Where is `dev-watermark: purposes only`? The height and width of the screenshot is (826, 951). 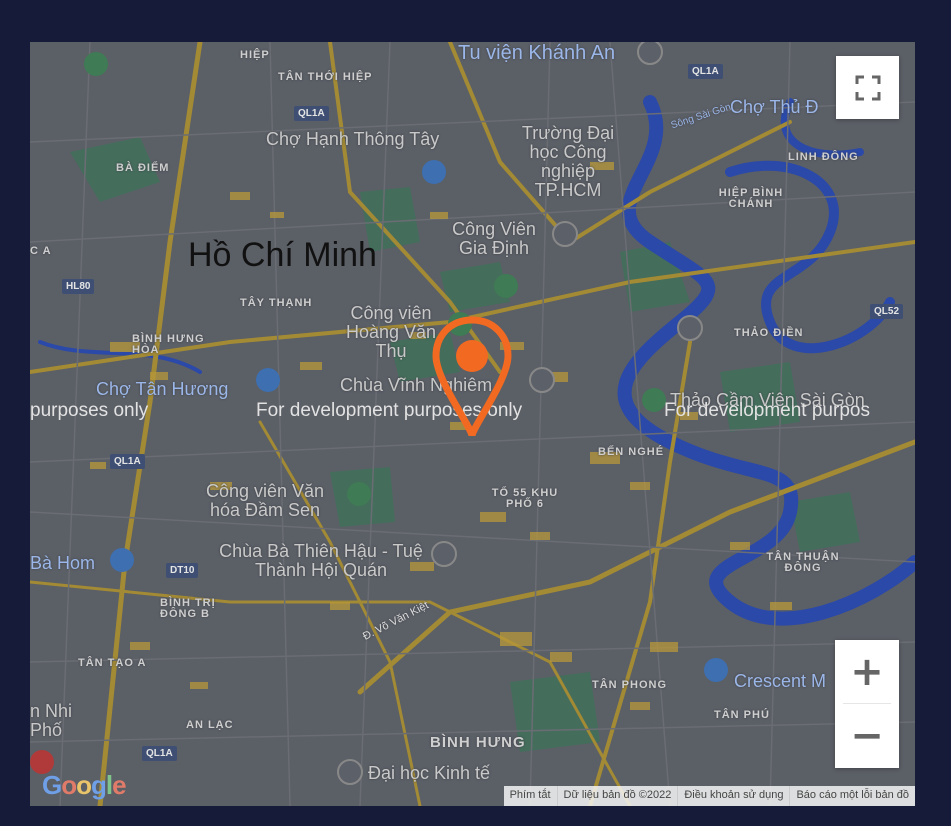
dev-watermark: purposes only is located at coordinates (89, 410).